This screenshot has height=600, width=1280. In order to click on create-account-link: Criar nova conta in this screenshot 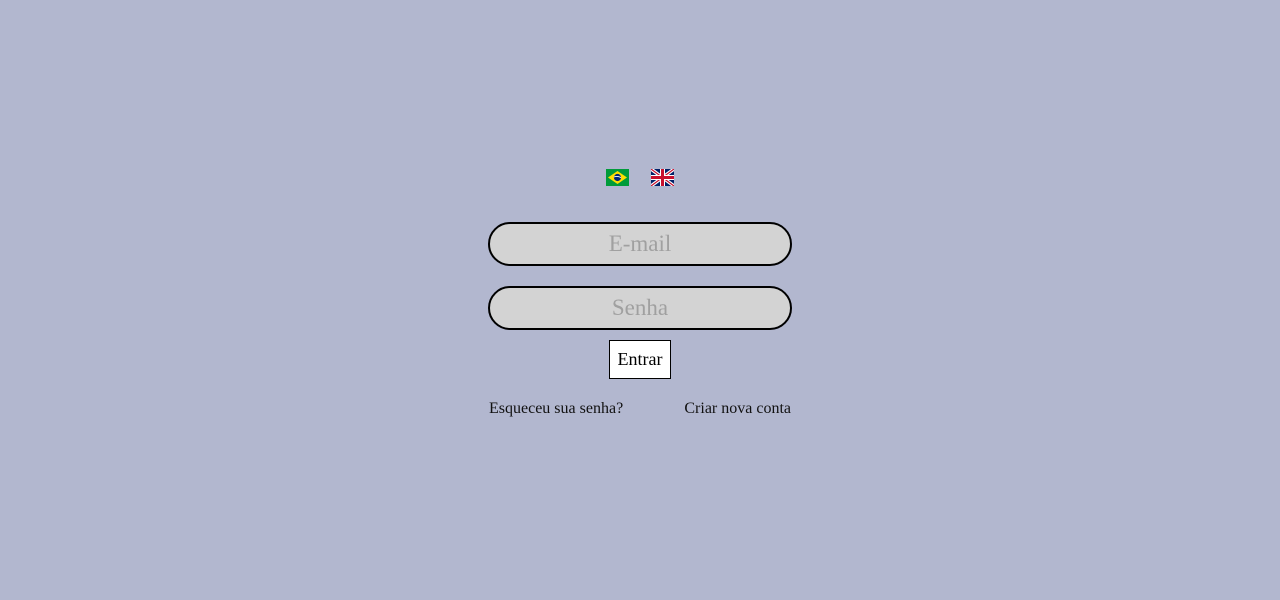, I will do `click(737, 409)`.